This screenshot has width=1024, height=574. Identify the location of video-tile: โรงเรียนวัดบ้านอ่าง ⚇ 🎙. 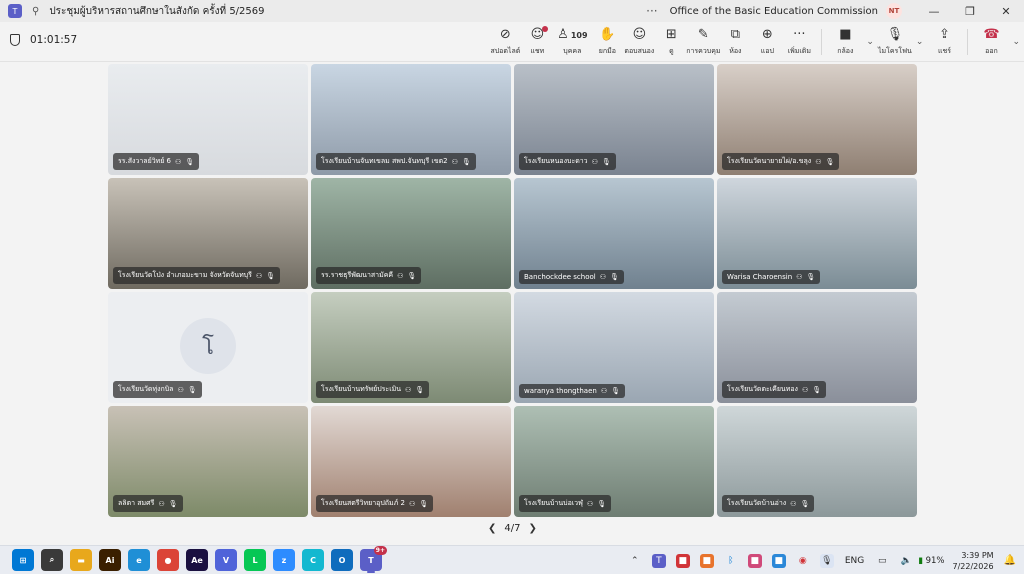
(817, 461).